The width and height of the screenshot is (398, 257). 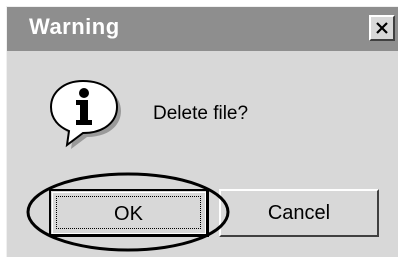 What do you see at coordinates (85, 114) in the screenshot?
I see `info-icon` at bounding box center [85, 114].